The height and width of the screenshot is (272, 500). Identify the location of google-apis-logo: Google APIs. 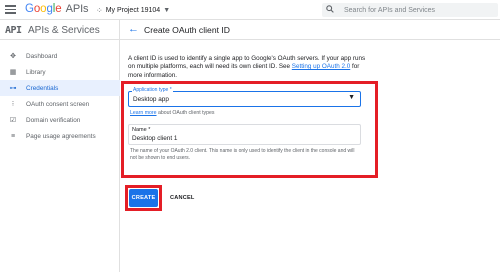
(57, 9).